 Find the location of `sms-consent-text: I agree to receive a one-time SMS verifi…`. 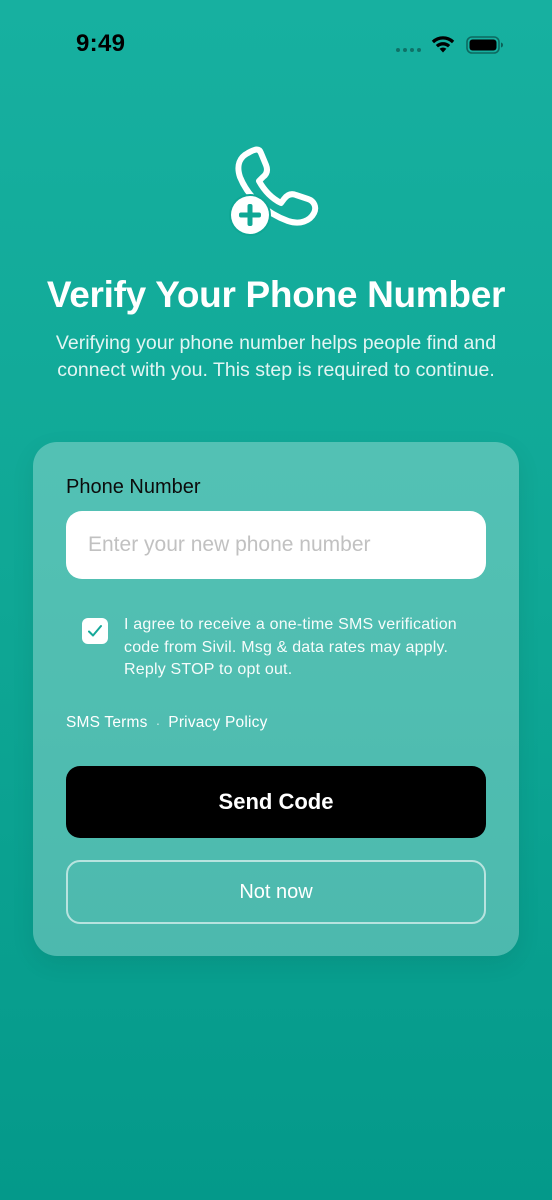

sms-consent-text: I agree to receive a one-time SMS verifi… is located at coordinates (290, 647).